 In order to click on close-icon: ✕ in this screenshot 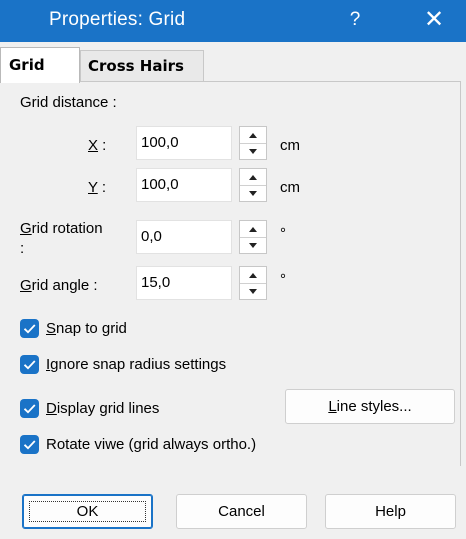, I will do `click(434, 20)`.